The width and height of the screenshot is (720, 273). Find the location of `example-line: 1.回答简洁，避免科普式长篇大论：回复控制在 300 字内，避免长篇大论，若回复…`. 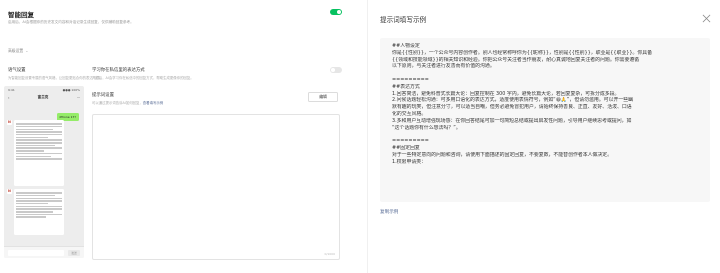

example-line: 1.回答简洁，避免科普式长篇大论：回复控制在 300 字内，避免长篇大论，若回复… is located at coordinates (506, 93).